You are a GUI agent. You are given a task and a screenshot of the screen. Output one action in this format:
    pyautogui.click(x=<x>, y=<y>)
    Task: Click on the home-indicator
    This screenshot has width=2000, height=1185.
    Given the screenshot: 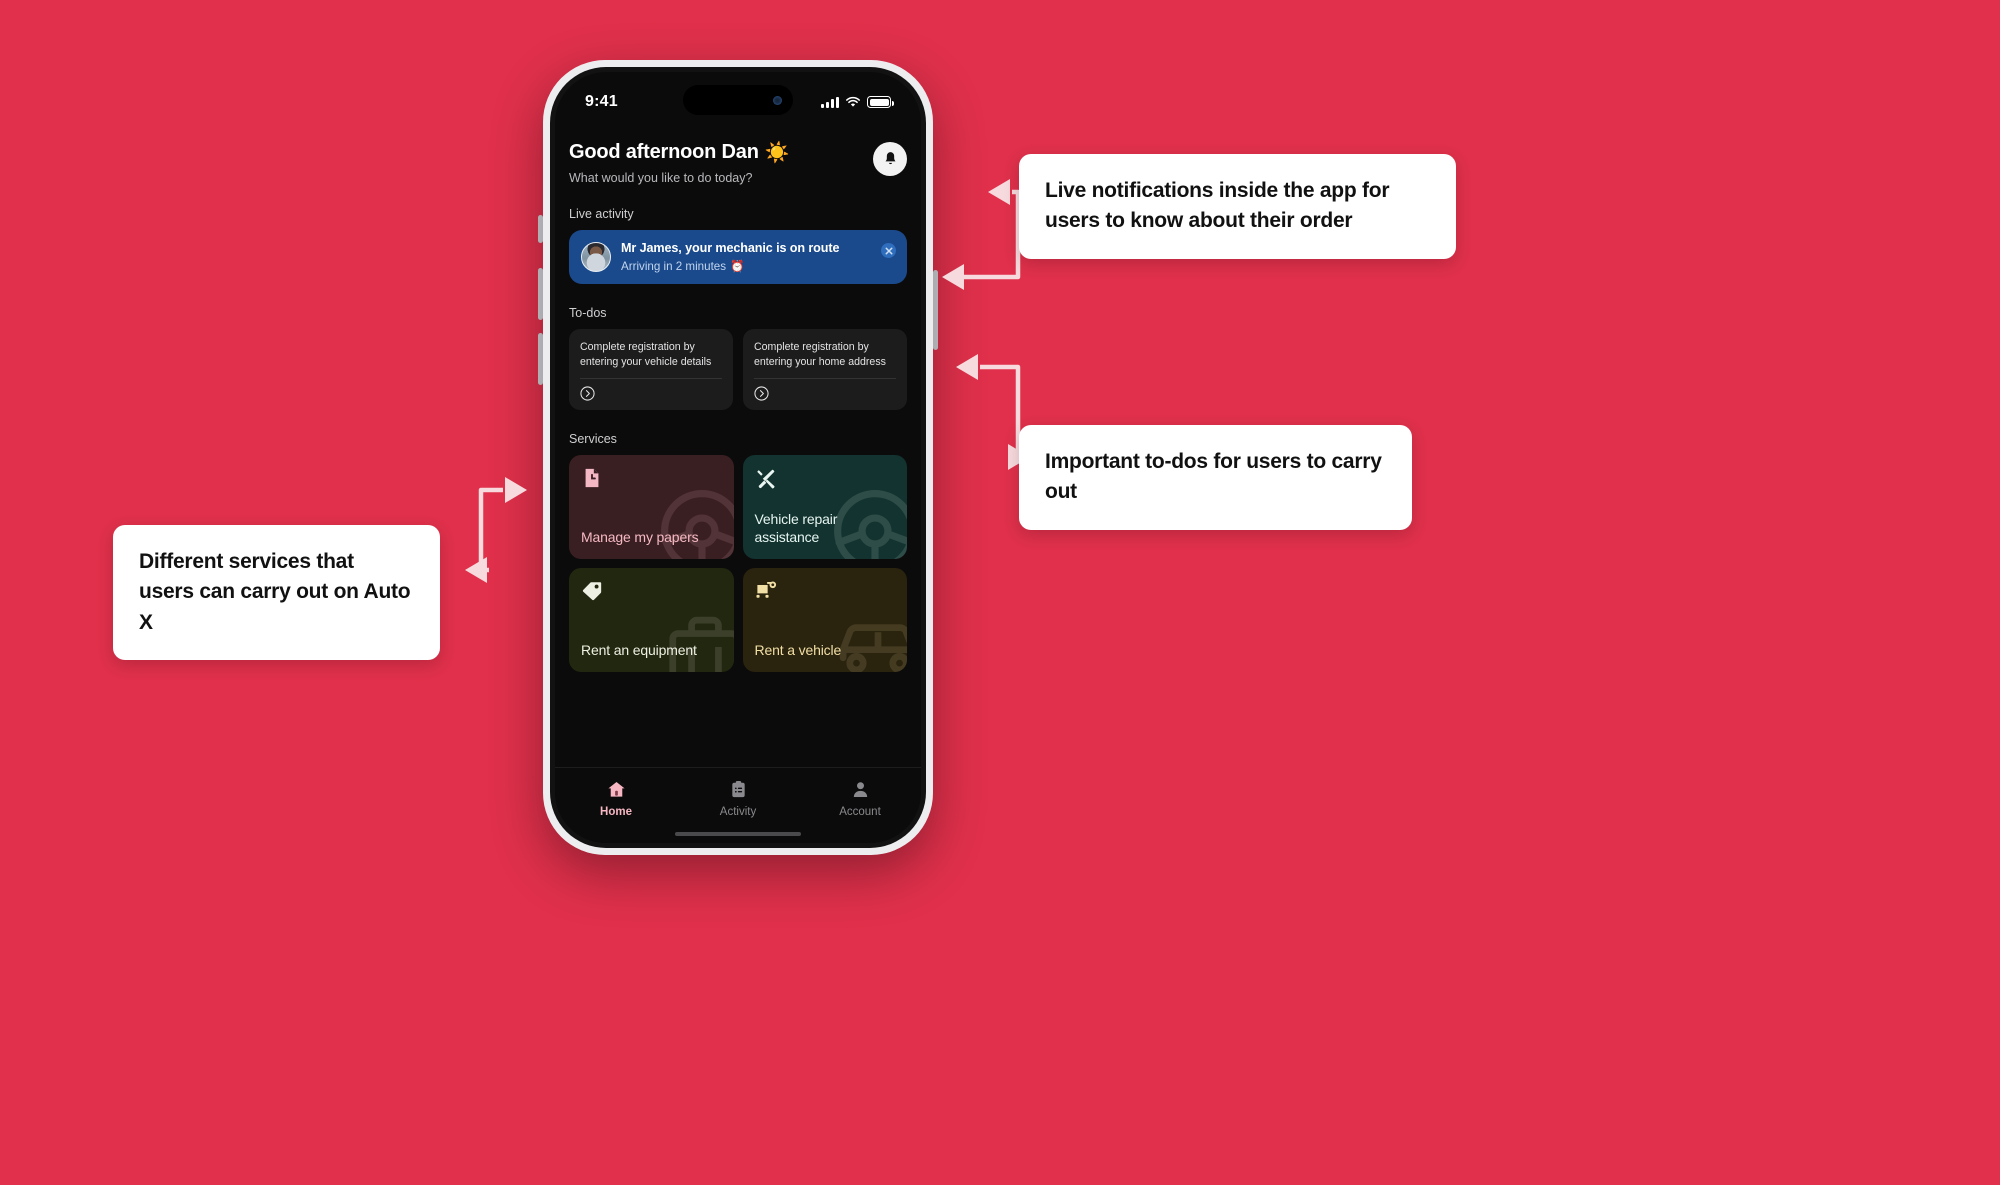 What is the action you would take?
    pyautogui.click(x=738, y=833)
    